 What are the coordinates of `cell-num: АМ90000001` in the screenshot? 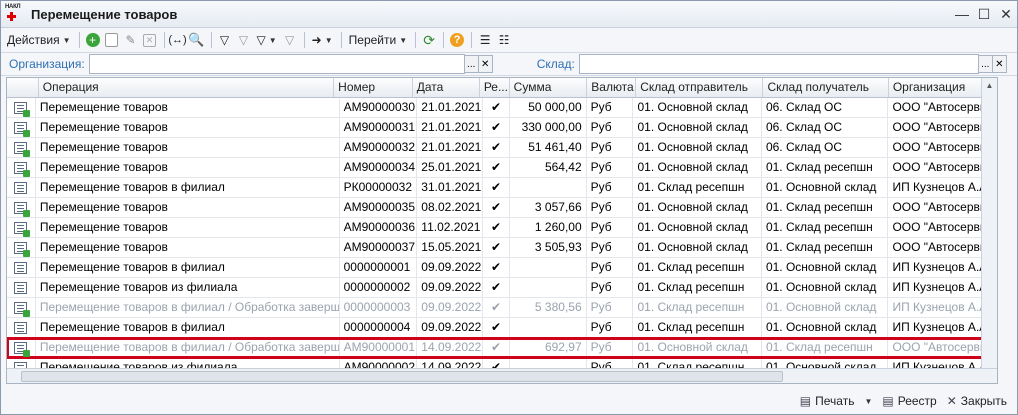 It's located at (379, 347).